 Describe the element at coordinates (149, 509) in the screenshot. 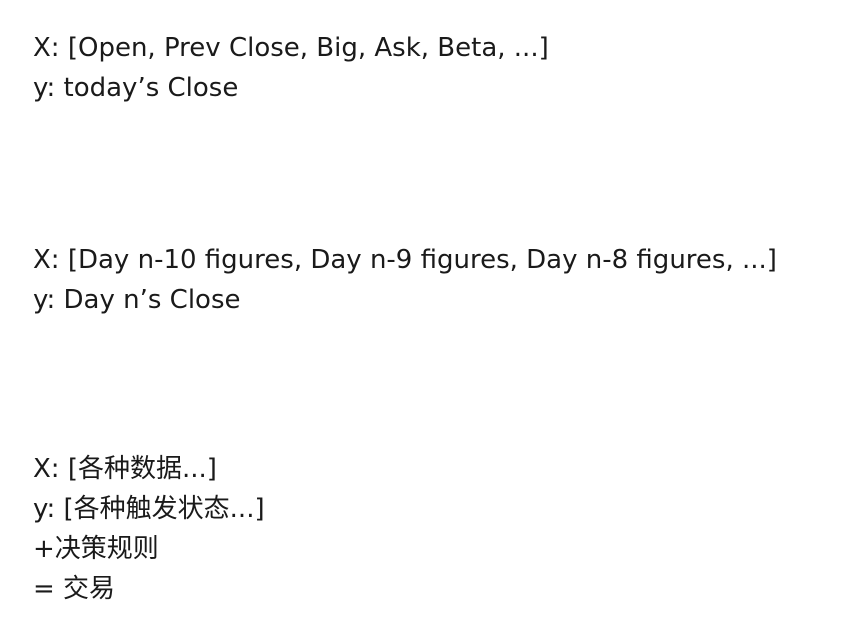

I see `target-line: y: [各种触发状态...]` at that location.